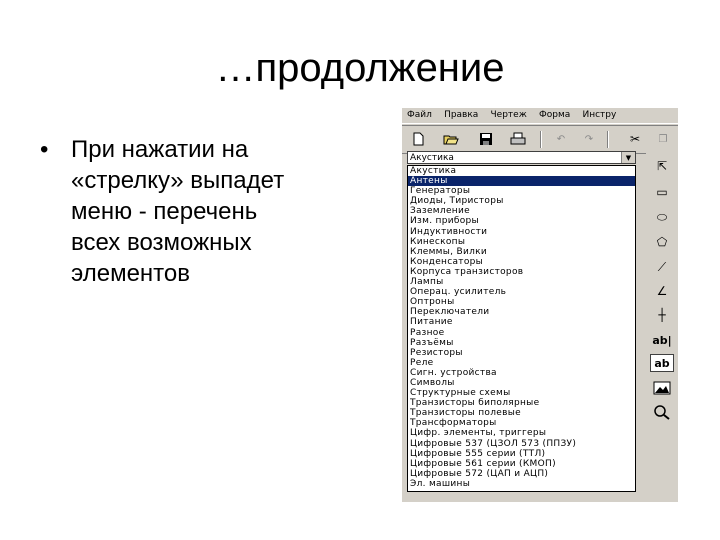 This screenshot has height=540, width=720. I want to click on chevron-down-icon: ▼, so click(628, 157).